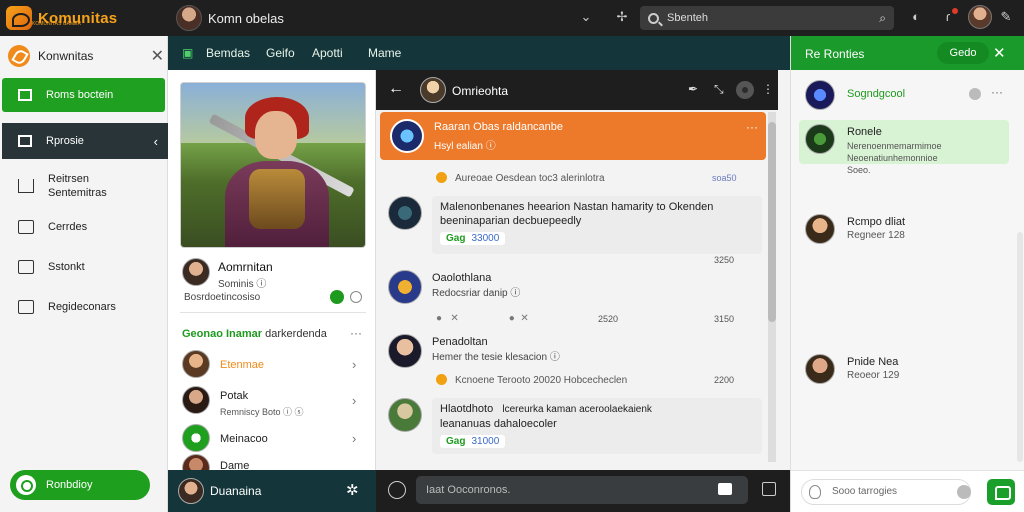  Describe the element at coordinates (873, 362) in the screenshot. I see `right-item-name: Pnide Nea` at that location.